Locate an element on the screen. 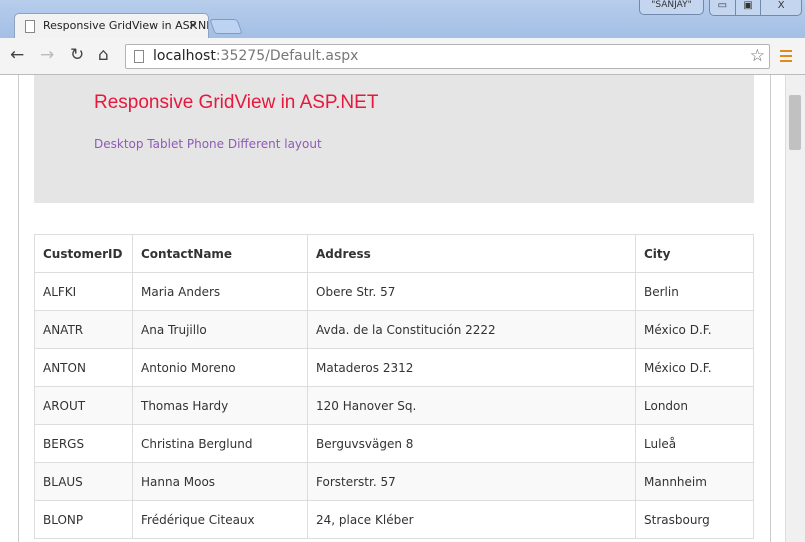 This screenshot has height=542, width=805. url-path: :35275/Default.aspx is located at coordinates (287, 56).